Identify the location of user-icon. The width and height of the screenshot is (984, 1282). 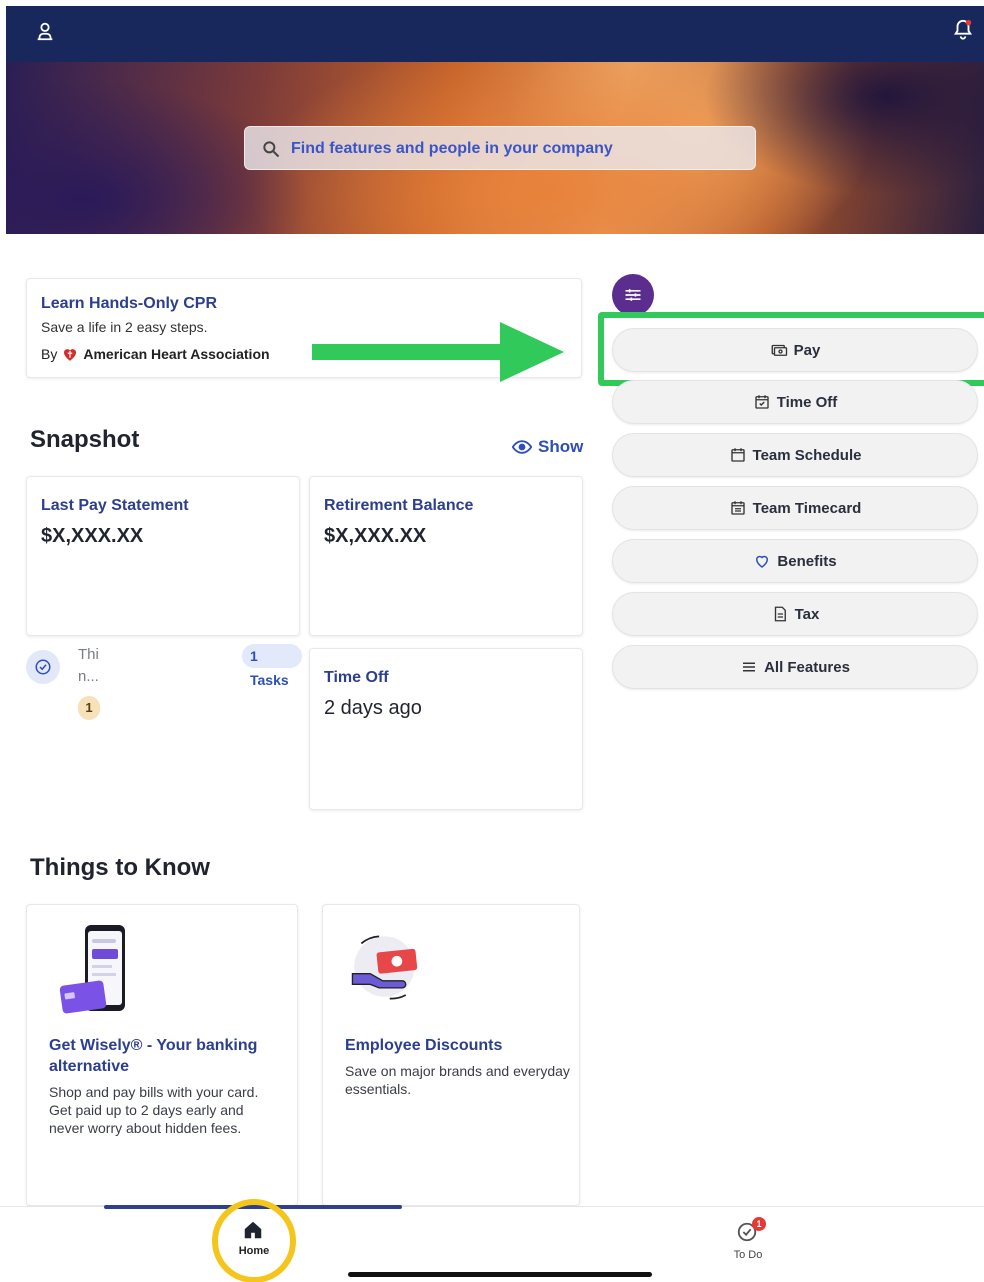
(45, 31).